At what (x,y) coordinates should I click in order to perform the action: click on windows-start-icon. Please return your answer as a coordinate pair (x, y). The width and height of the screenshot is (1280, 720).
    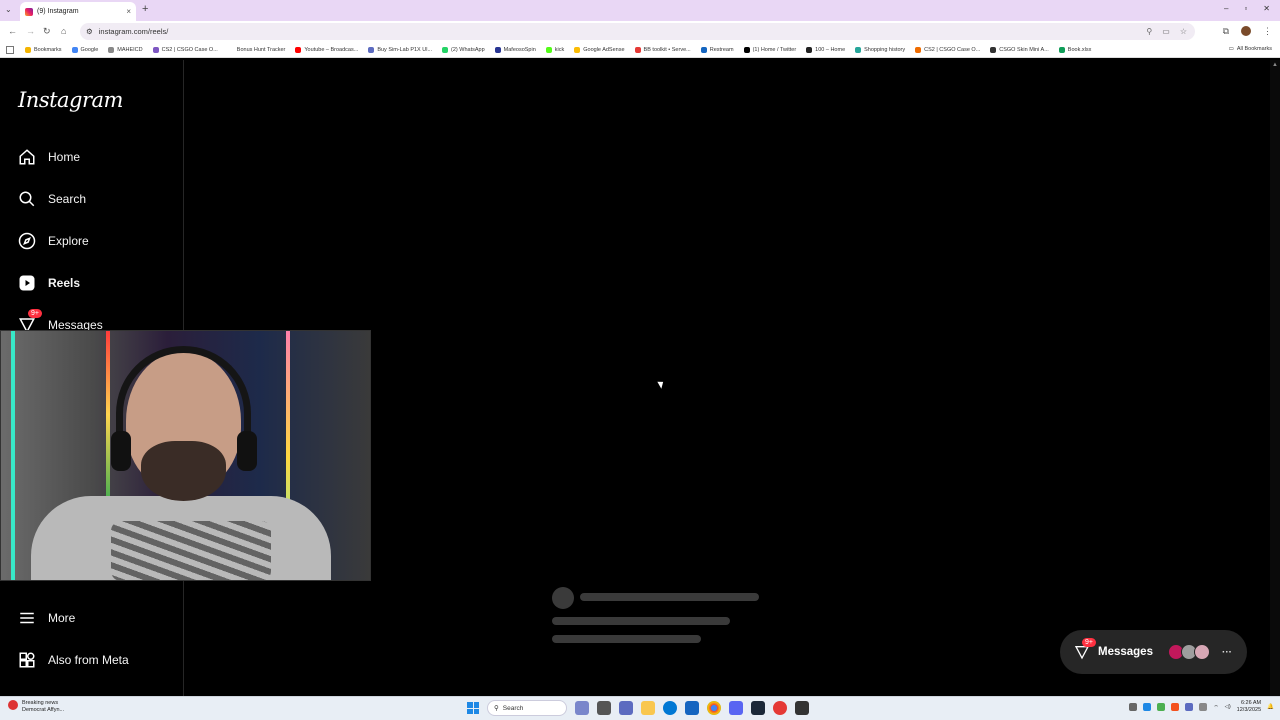
    Looking at the image, I should click on (473, 708).